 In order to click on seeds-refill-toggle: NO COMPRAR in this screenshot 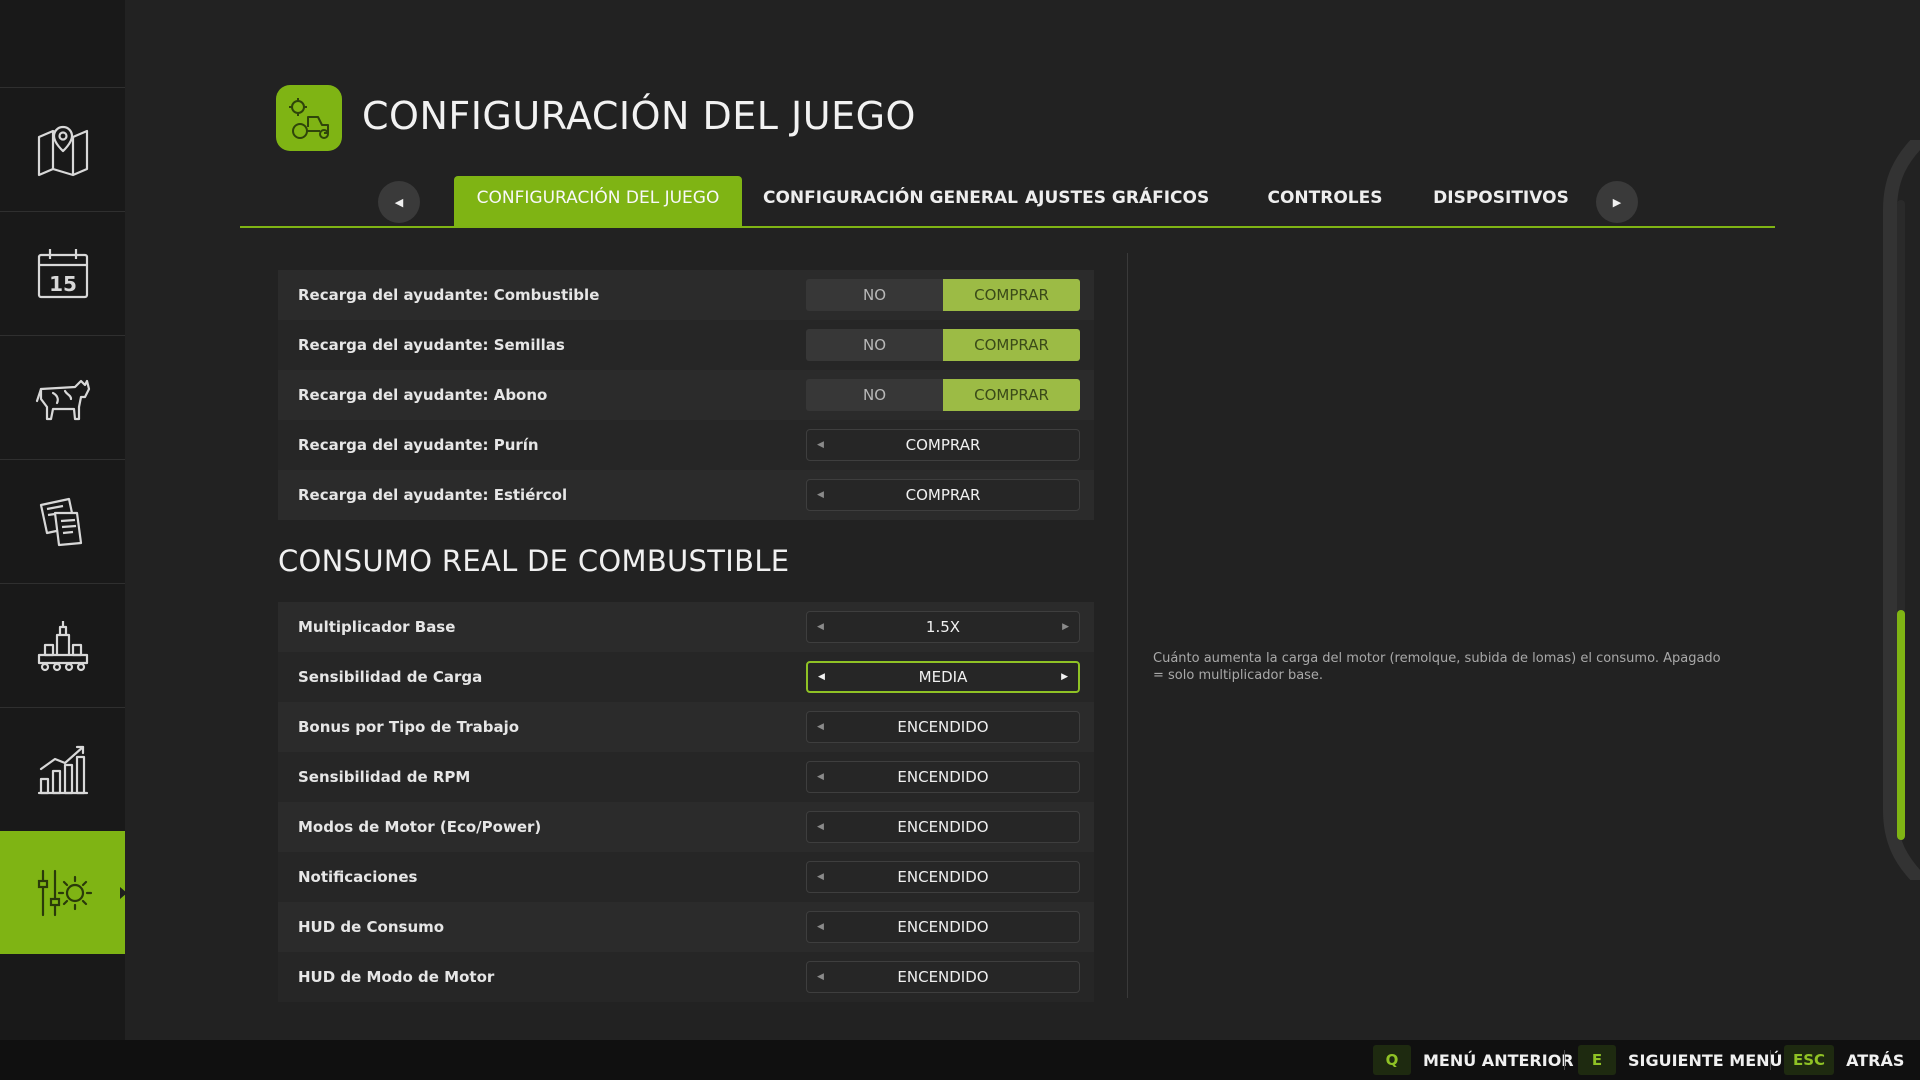, I will do `click(943, 345)`.